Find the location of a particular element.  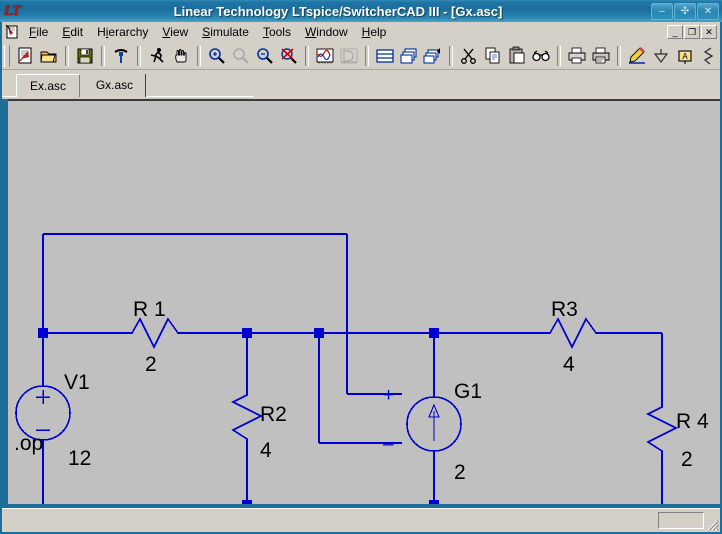

copy-bitmap-arrow-icon is located at coordinates (433, 56).